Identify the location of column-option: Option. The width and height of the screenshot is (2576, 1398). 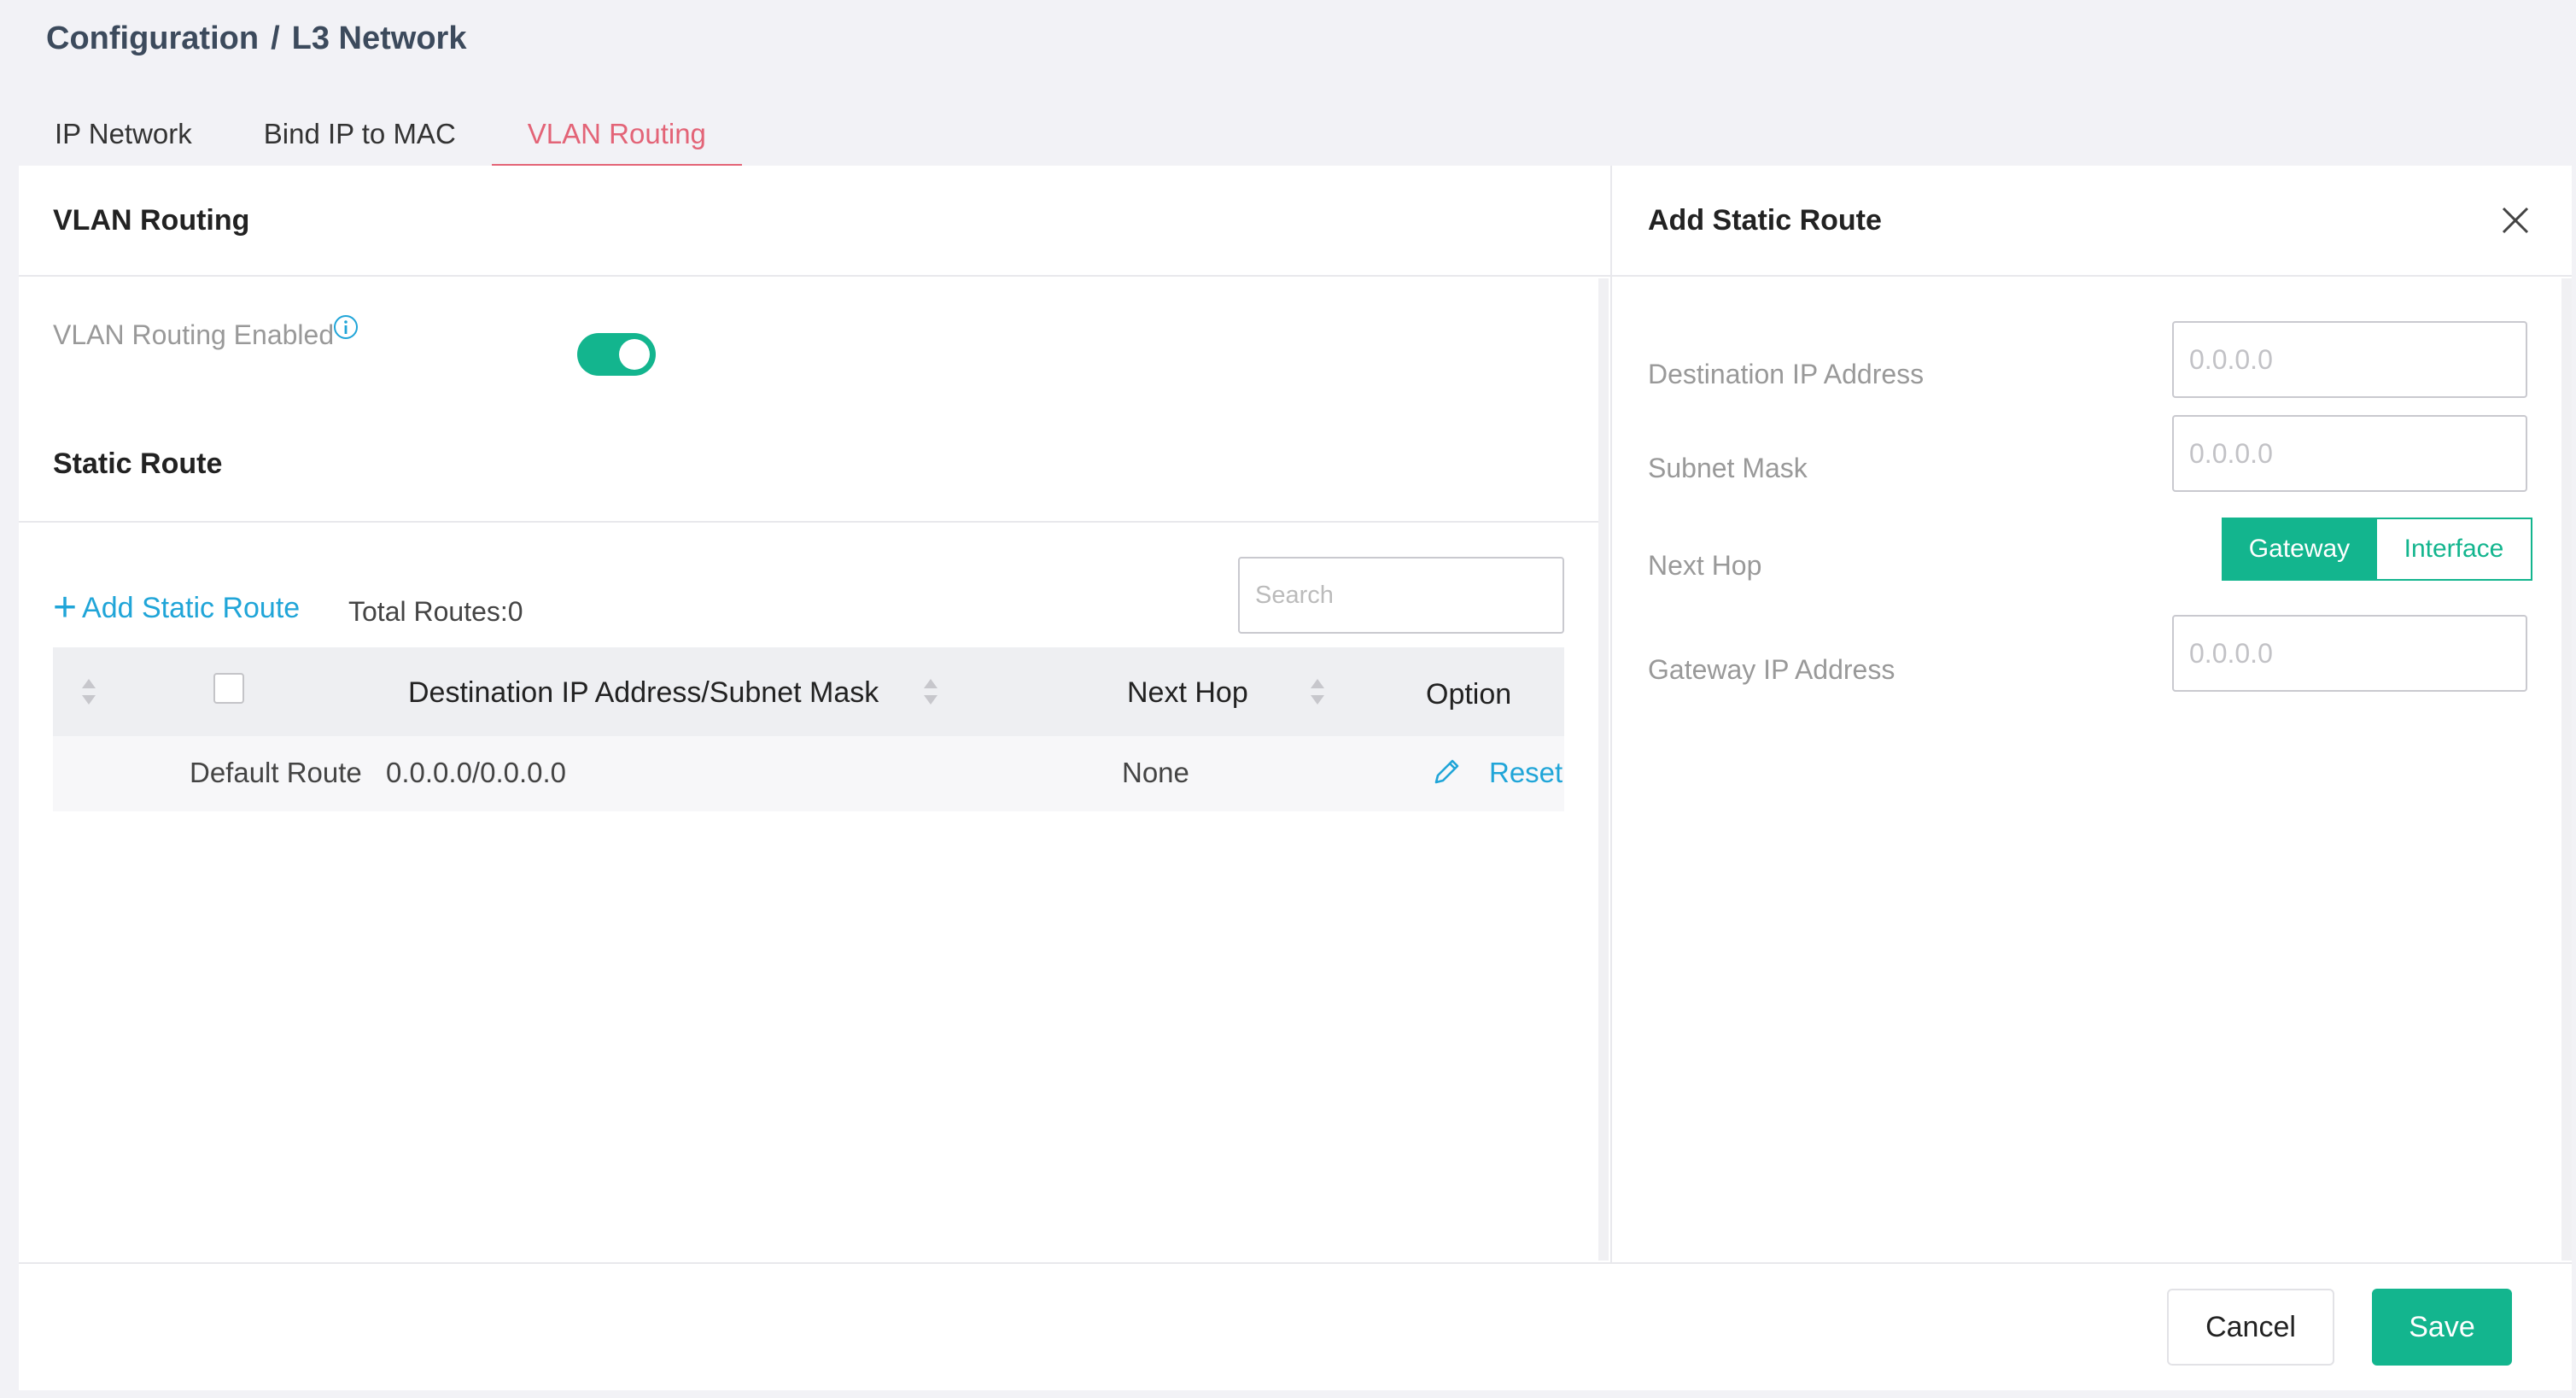
(1469, 694).